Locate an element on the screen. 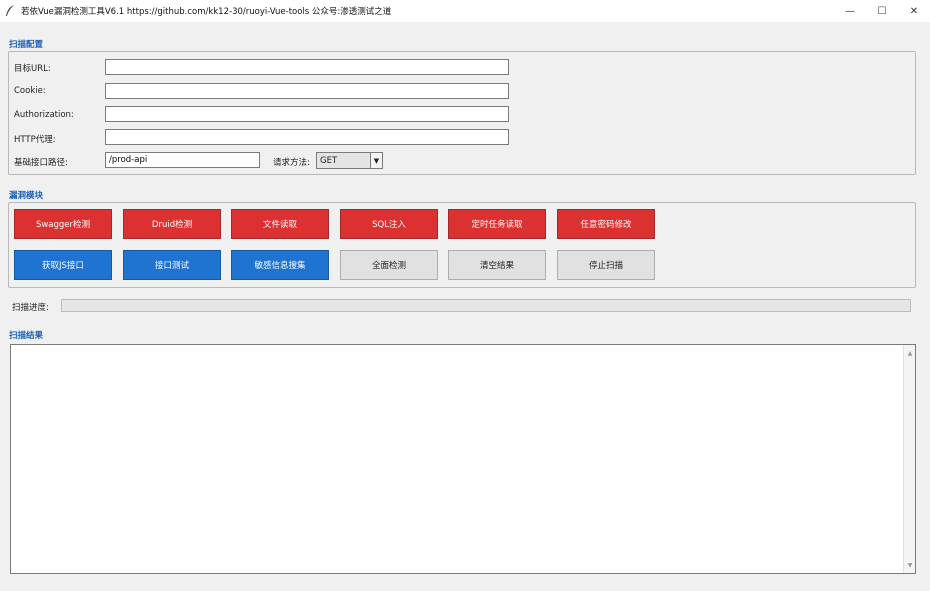 The width and height of the screenshot is (930, 591). scan-config-title: 扫描配置 is located at coordinates (26, 45).